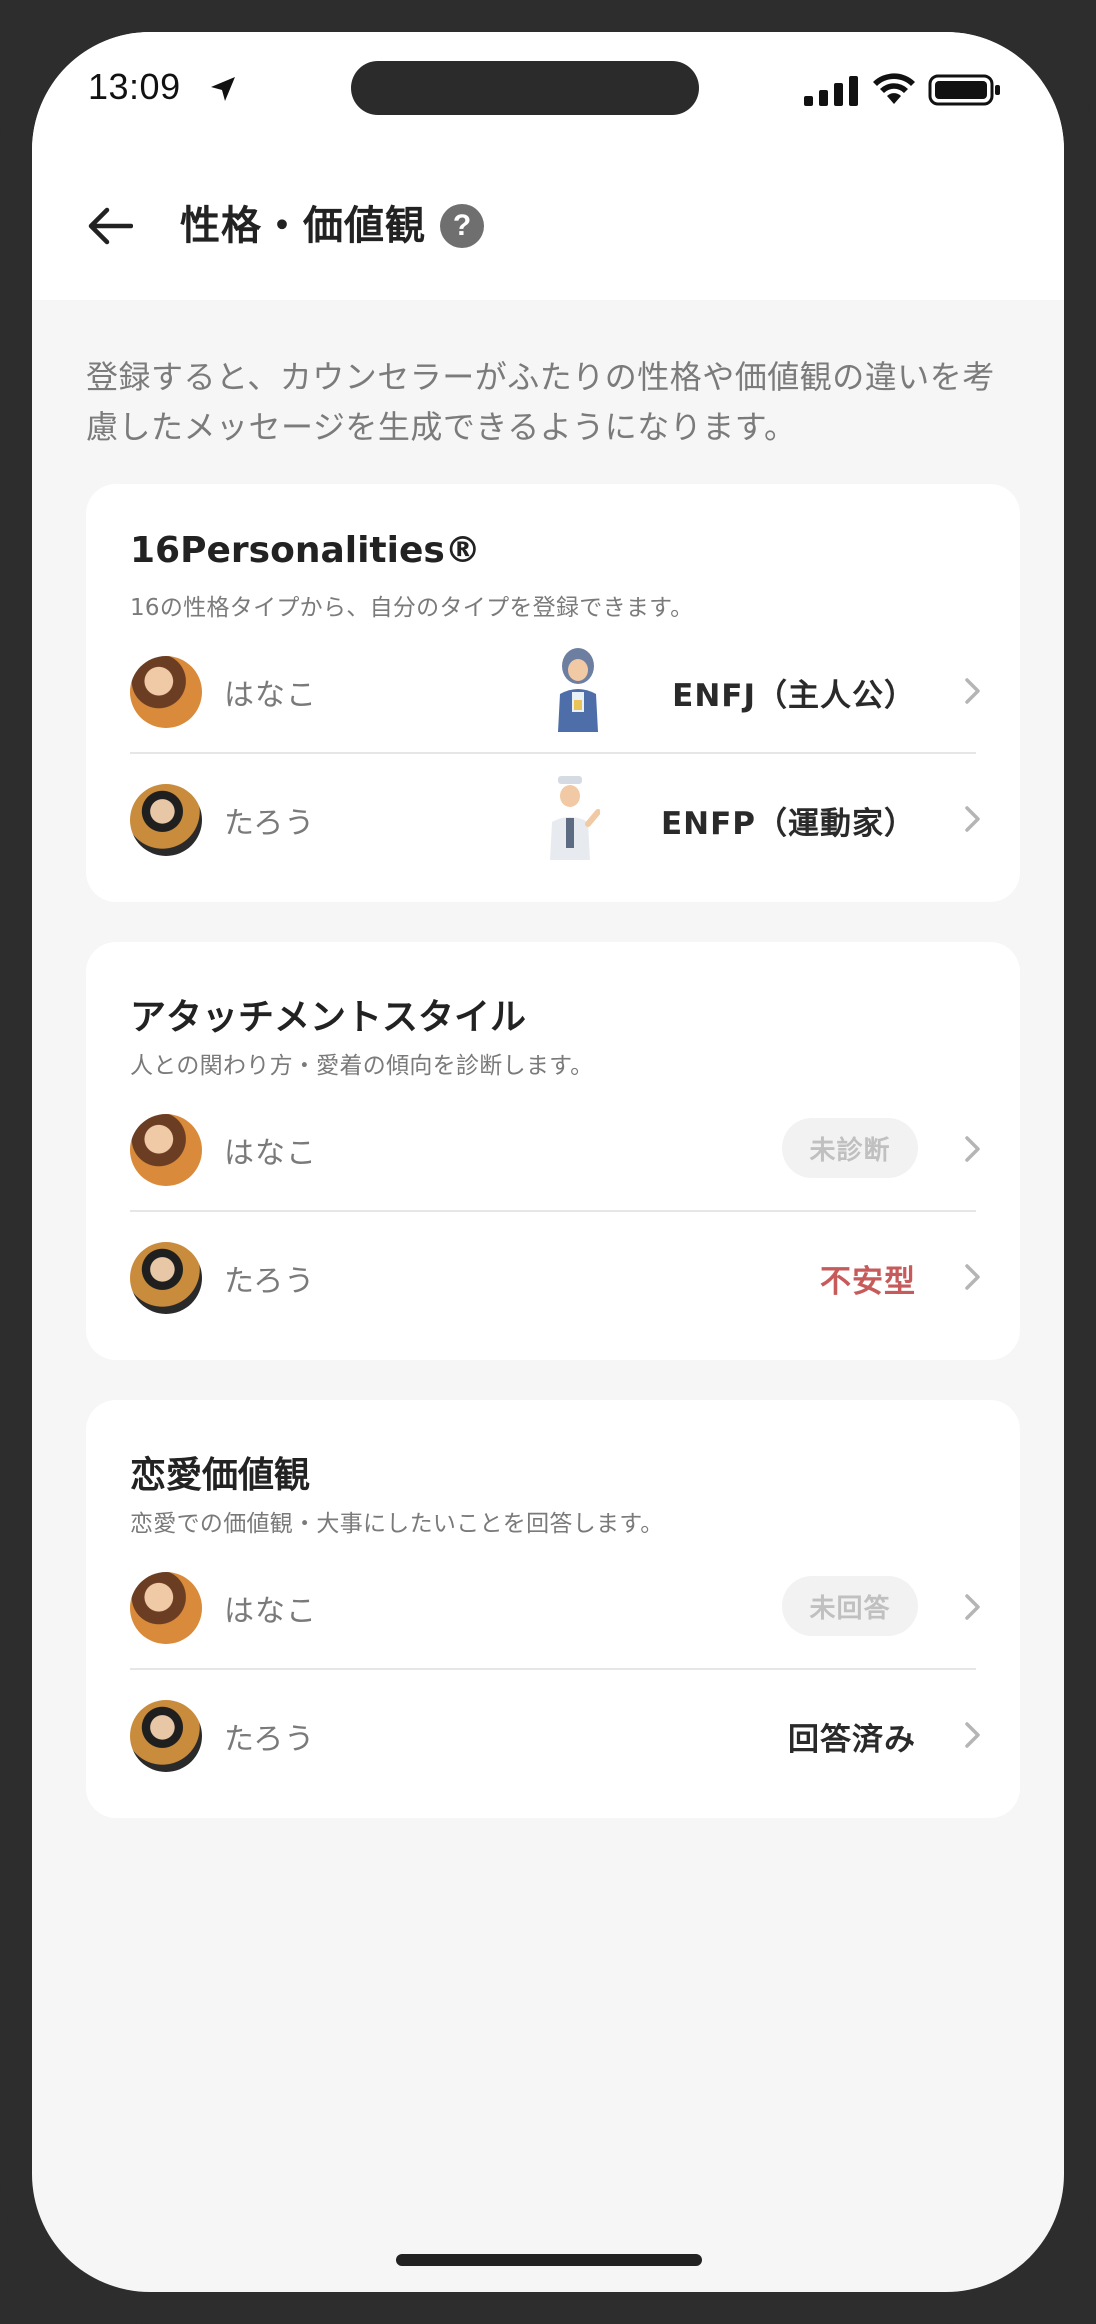 The image size is (1096, 2324). I want to click on battery-icon, so click(964, 90).